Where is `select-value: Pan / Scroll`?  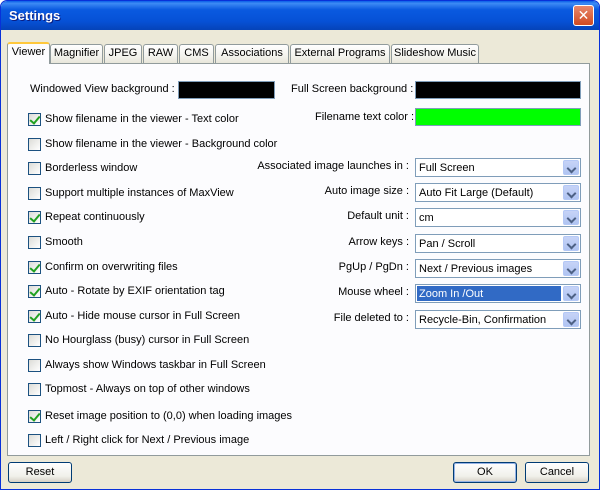 select-value: Pan / Scroll is located at coordinates (447, 244).